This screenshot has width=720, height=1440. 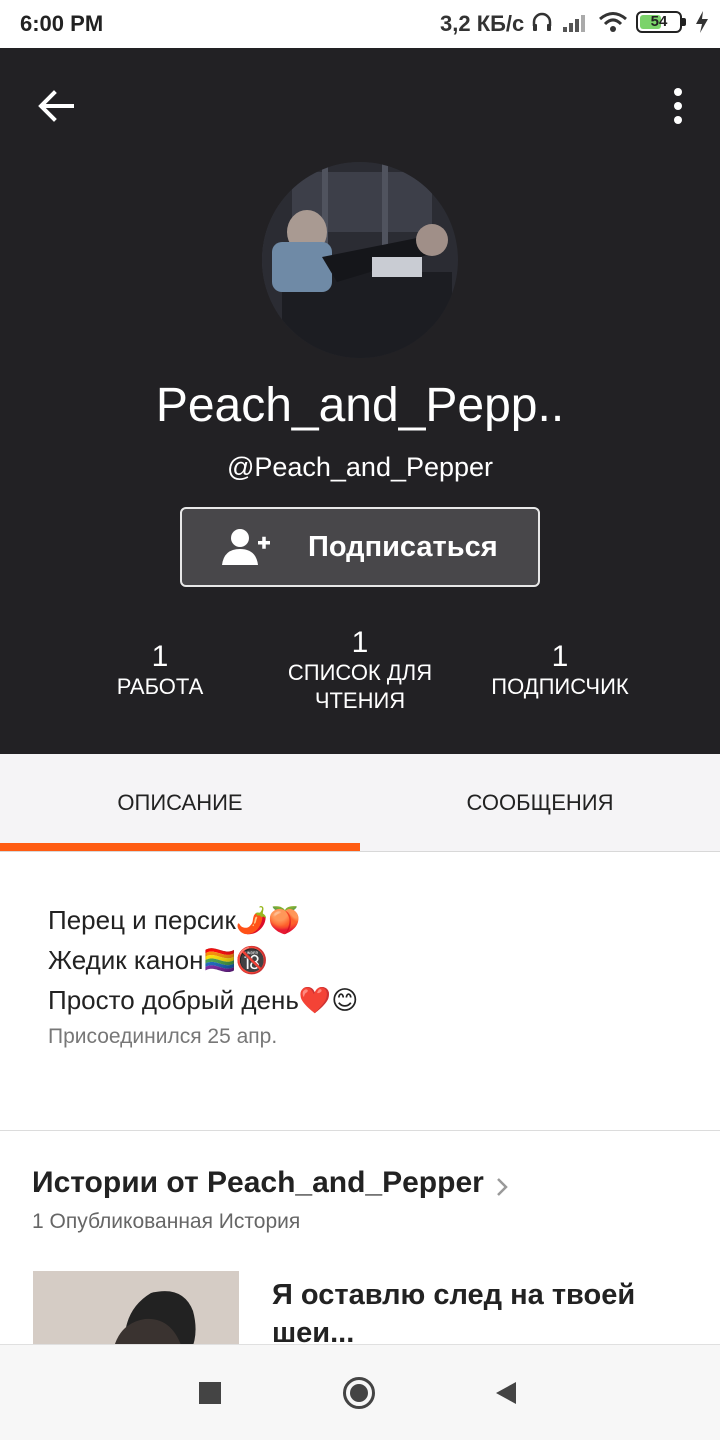 I want to click on system-nav-bar, so click(x=360, y=1392).